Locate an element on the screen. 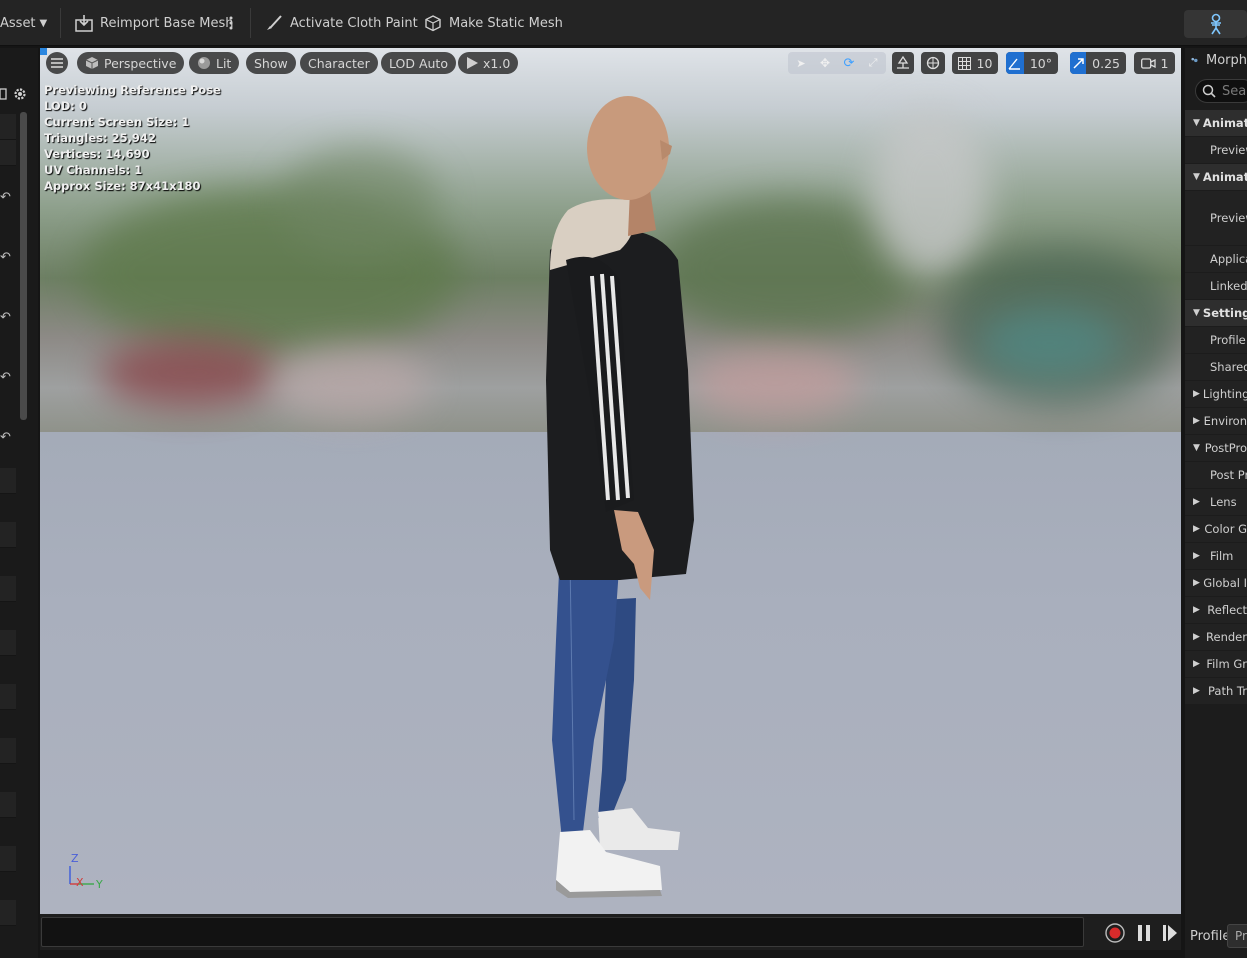  rotate-icon: ⟳ is located at coordinates (849, 63).